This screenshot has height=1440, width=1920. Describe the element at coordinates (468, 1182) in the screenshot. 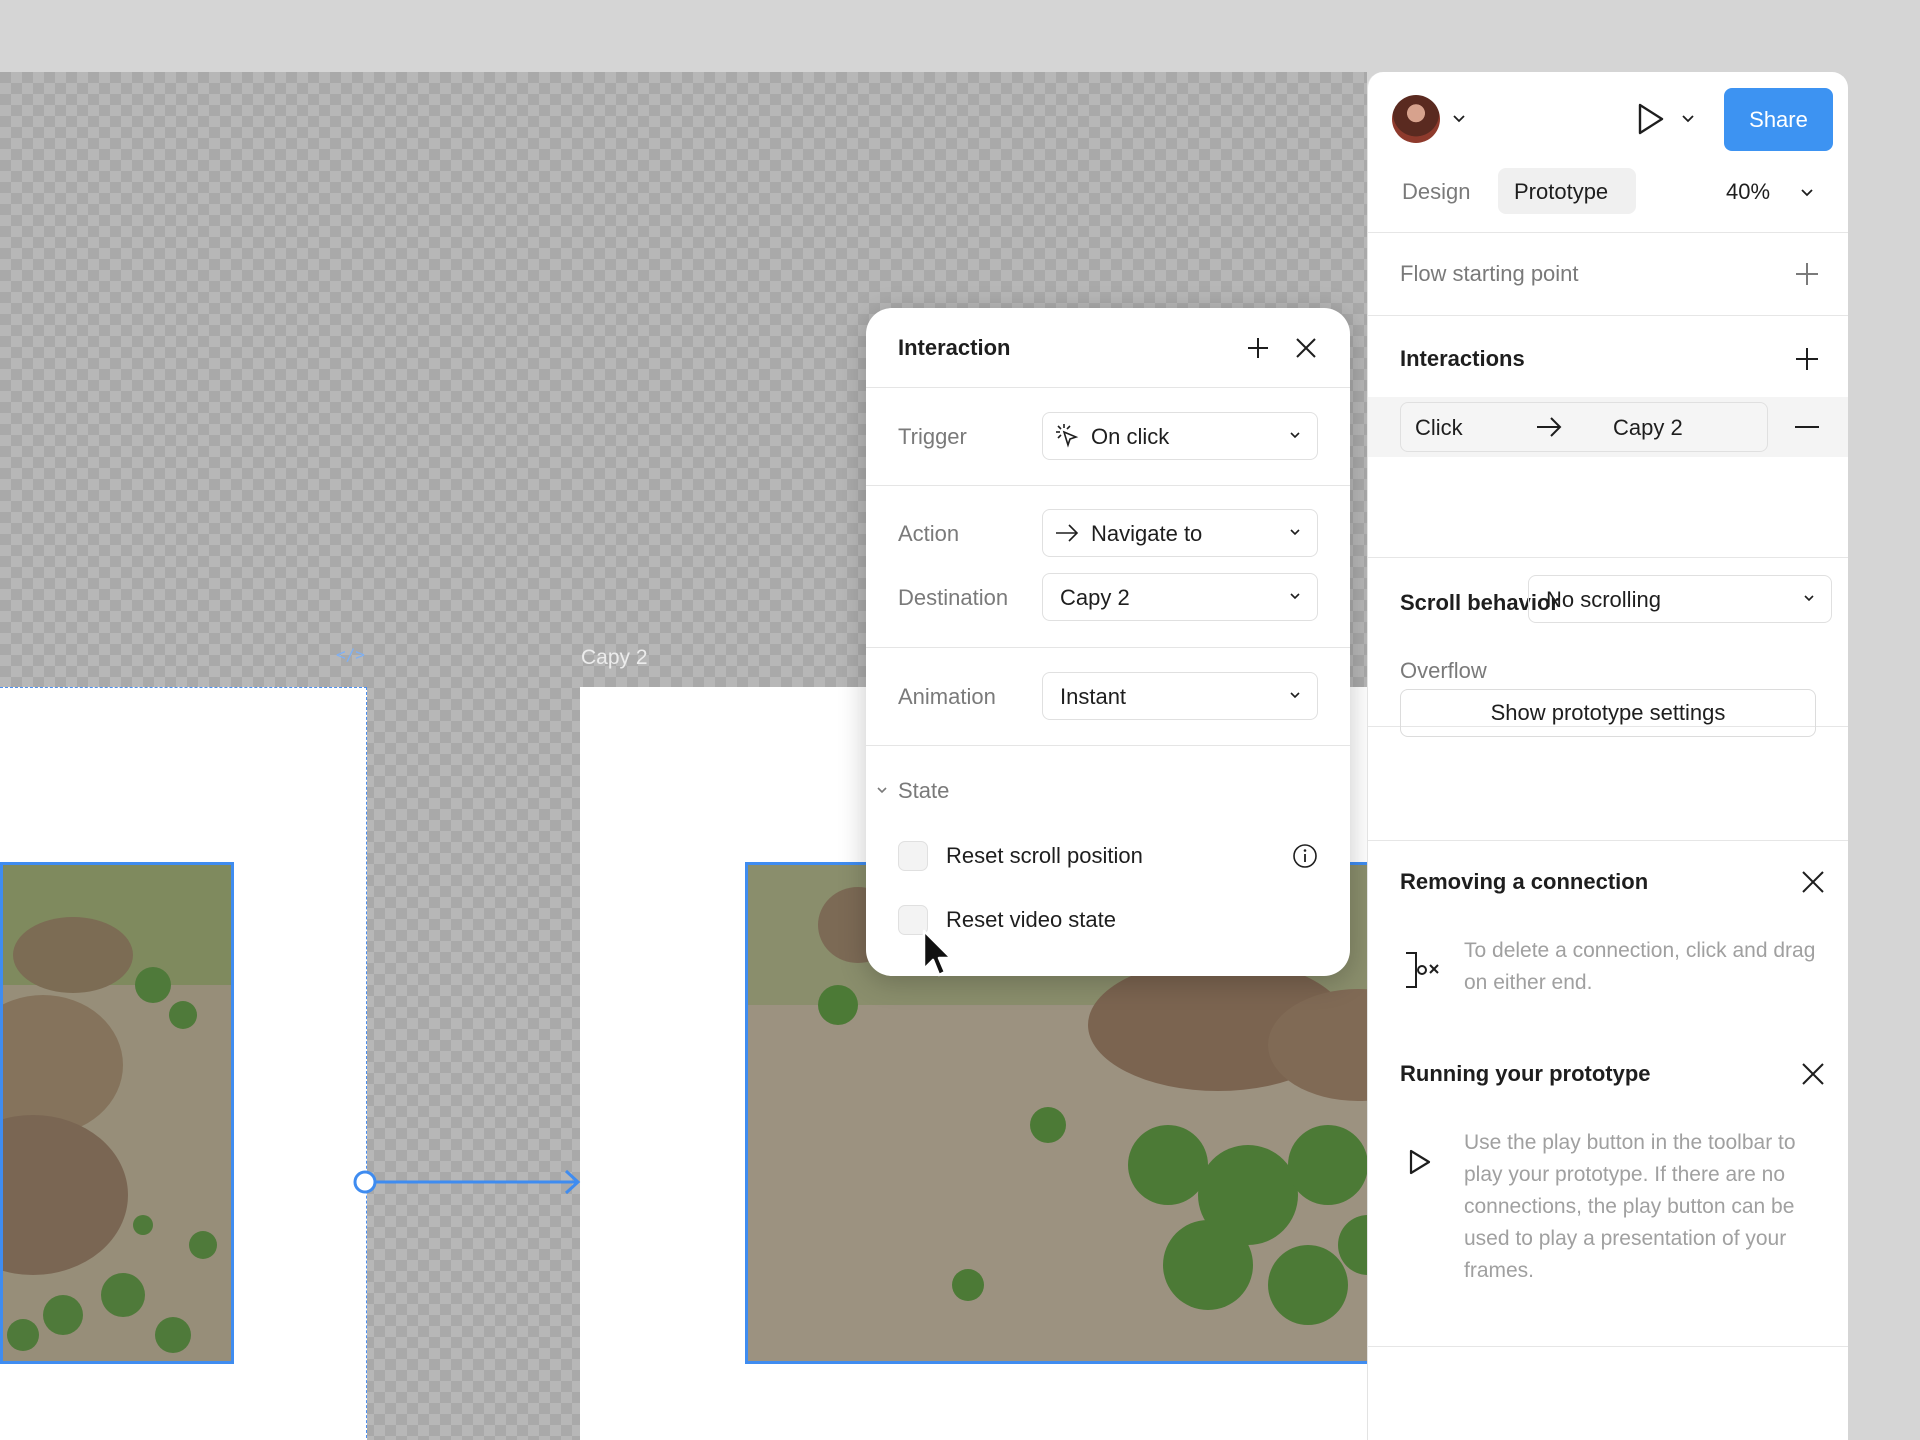

I see `connection-arrow` at that location.